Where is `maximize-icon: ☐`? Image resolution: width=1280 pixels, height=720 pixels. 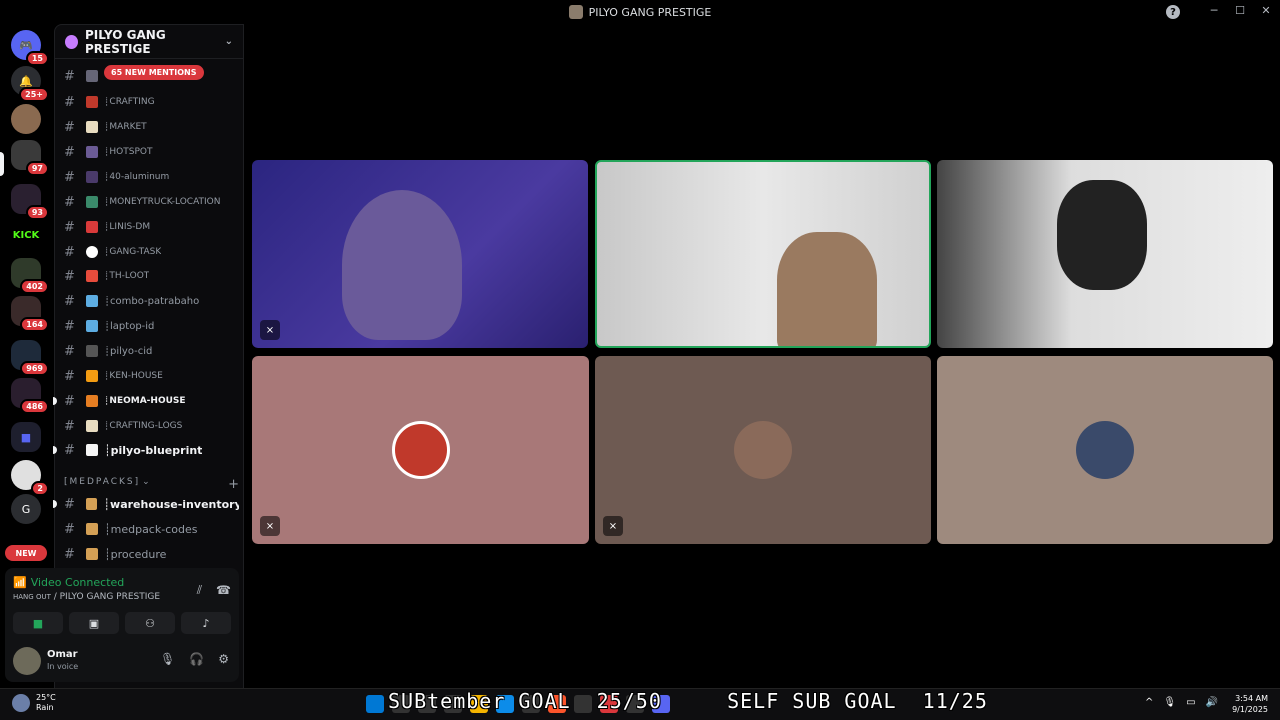 maximize-icon: ☐ is located at coordinates (1240, 10).